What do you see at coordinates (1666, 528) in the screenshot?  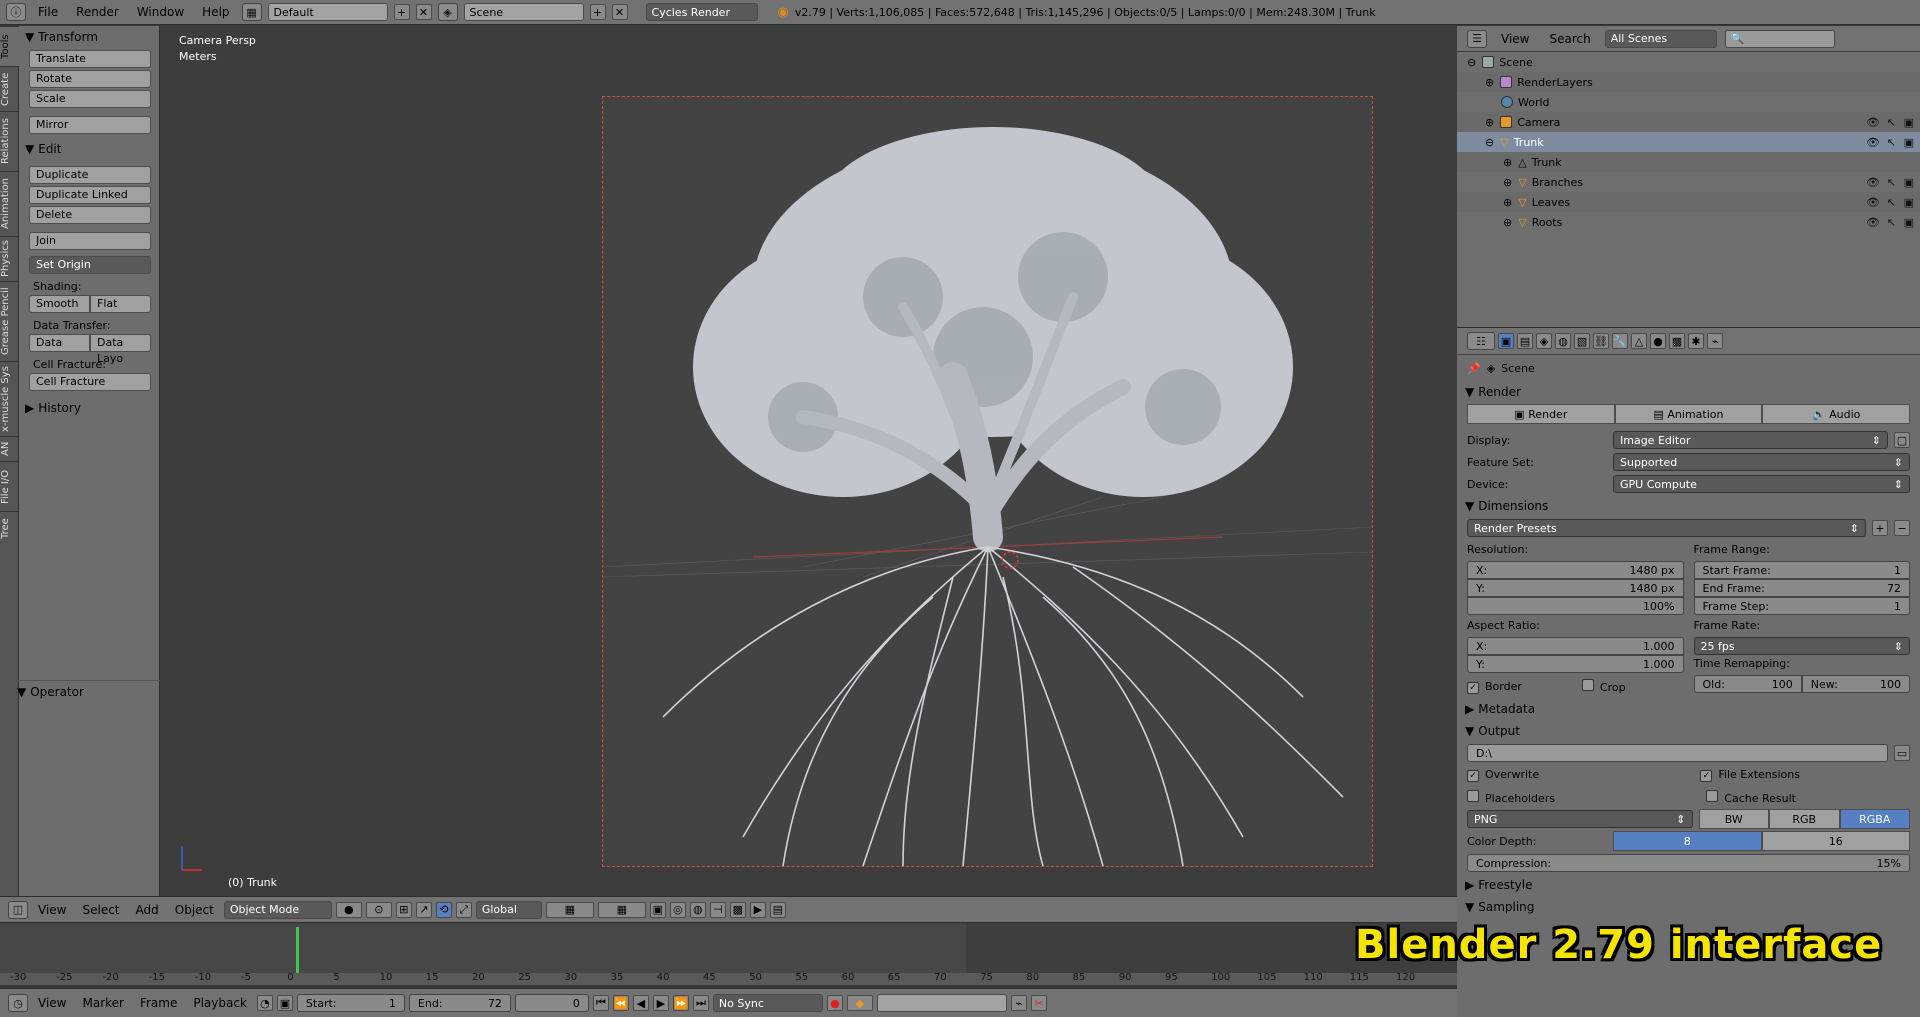 I see `render-presets-select: Render Presets ⇕` at bounding box center [1666, 528].